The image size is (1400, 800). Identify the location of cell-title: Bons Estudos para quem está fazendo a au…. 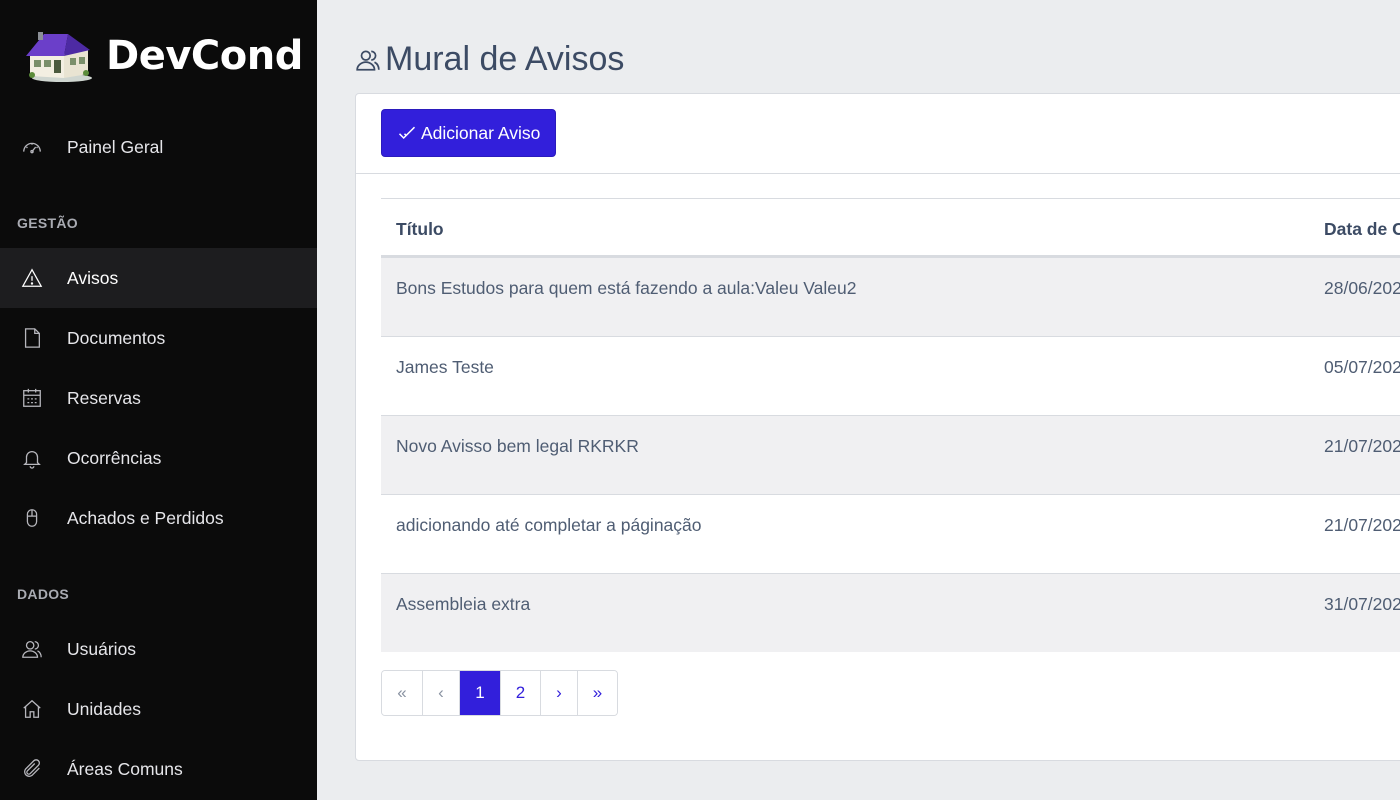
(626, 288).